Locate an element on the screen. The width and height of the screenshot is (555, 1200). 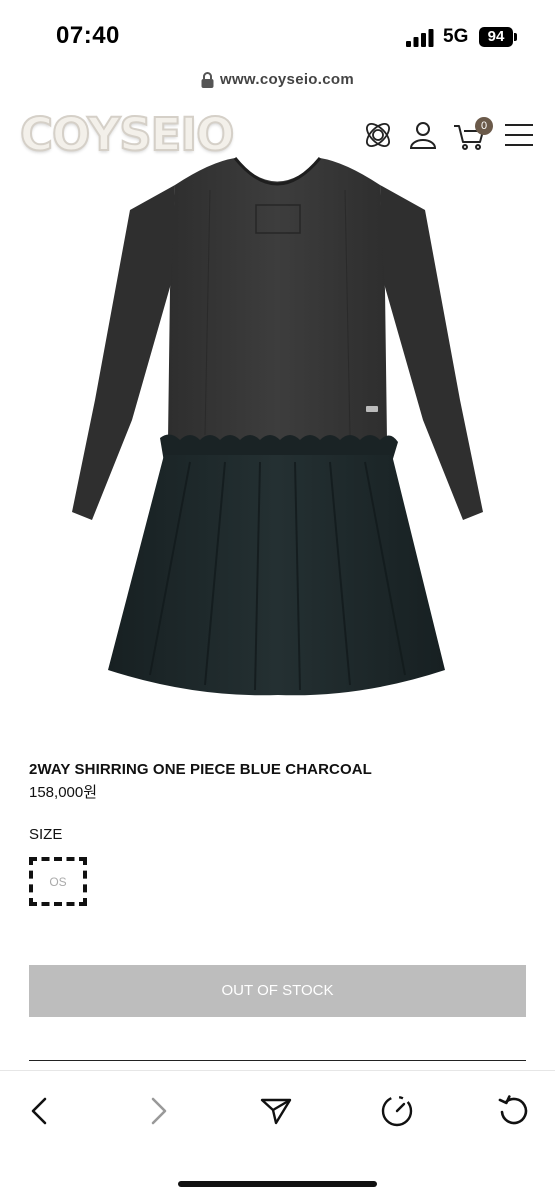
share-icon is located at coordinates (276, 1111).